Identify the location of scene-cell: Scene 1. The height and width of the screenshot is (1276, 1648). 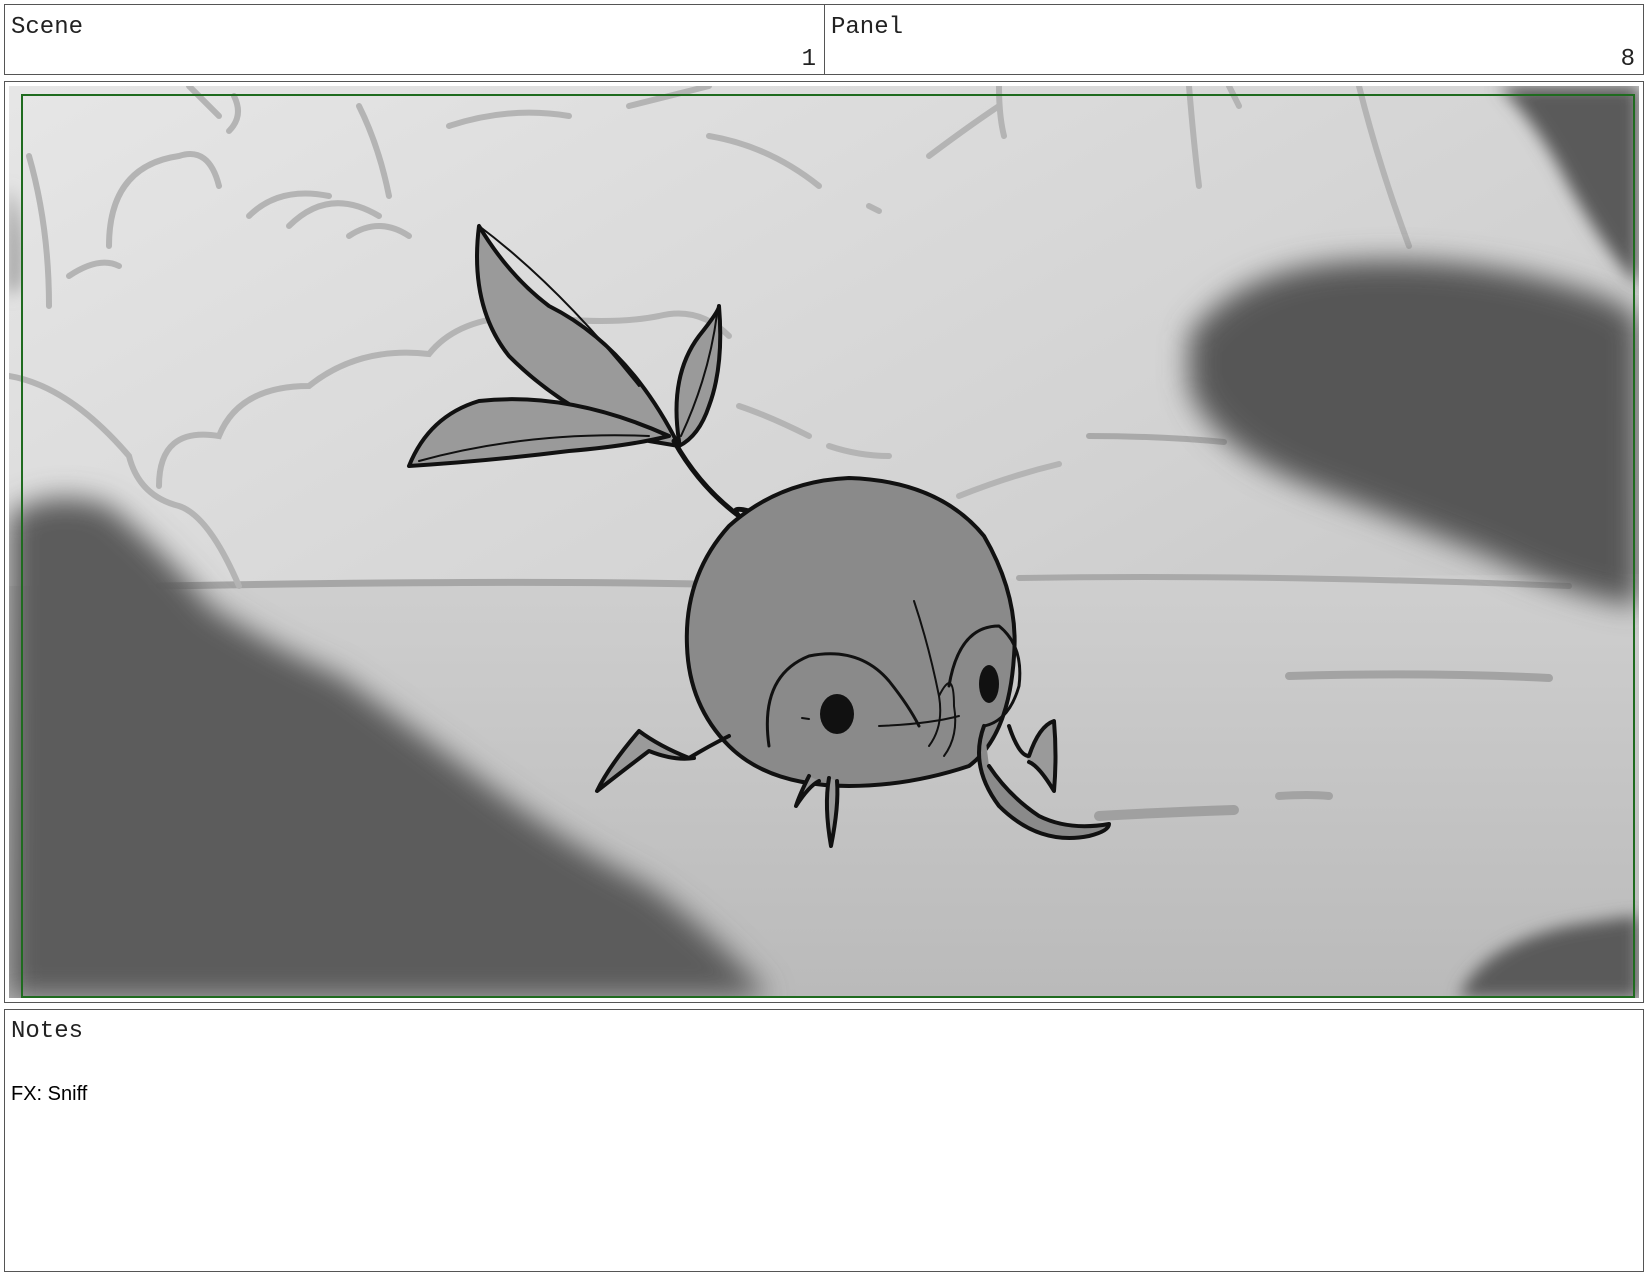
(414, 39).